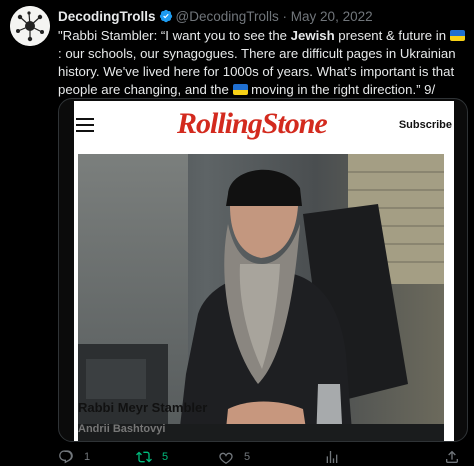  What do you see at coordinates (227, 16) in the screenshot?
I see `handle: @DecodingTrolls` at bounding box center [227, 16].